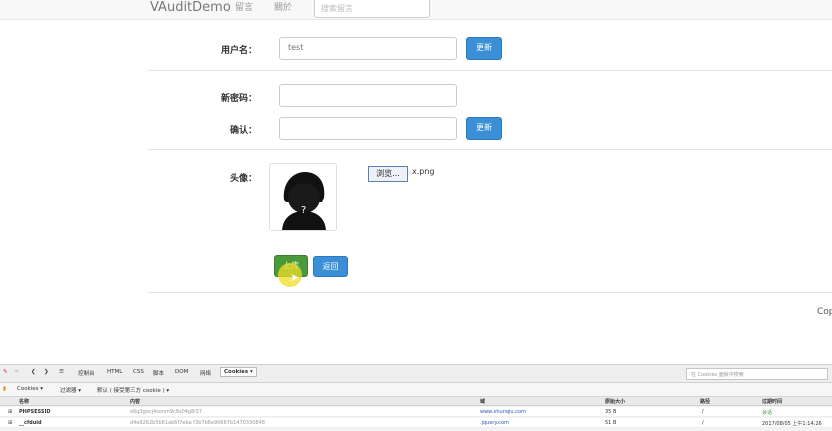 The image size is (832, 431). What do you see at coordinates (24, 401) in the screenshot?
I see `col-name: 名称` at bounding box center [24, 401].